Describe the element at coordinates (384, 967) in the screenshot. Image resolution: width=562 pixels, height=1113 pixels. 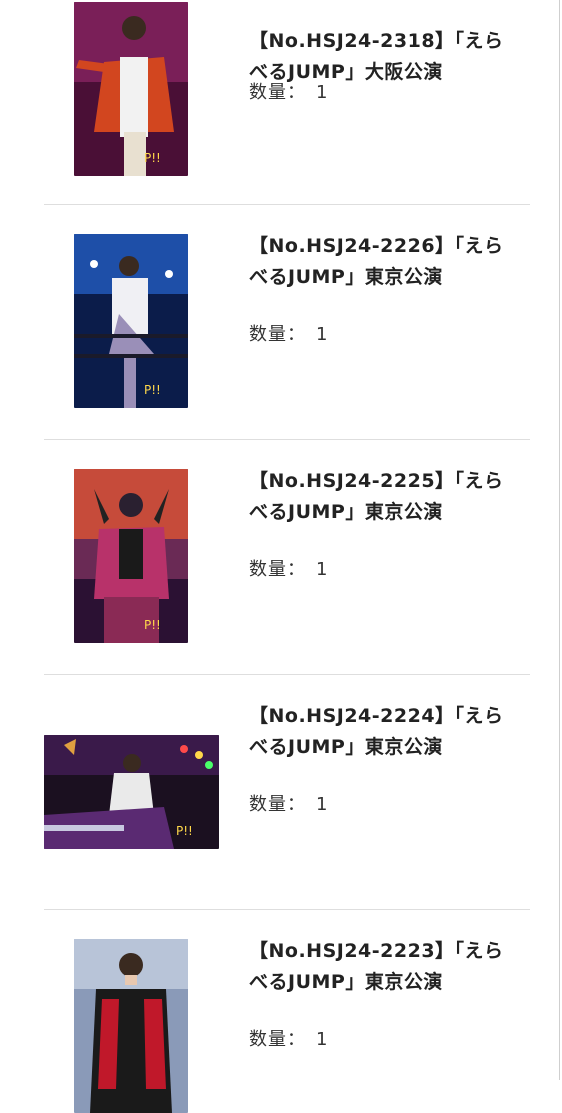
I see `product-title: 【No.HSJ24-2223】「えらべるJUMP」東京公演` at that location.